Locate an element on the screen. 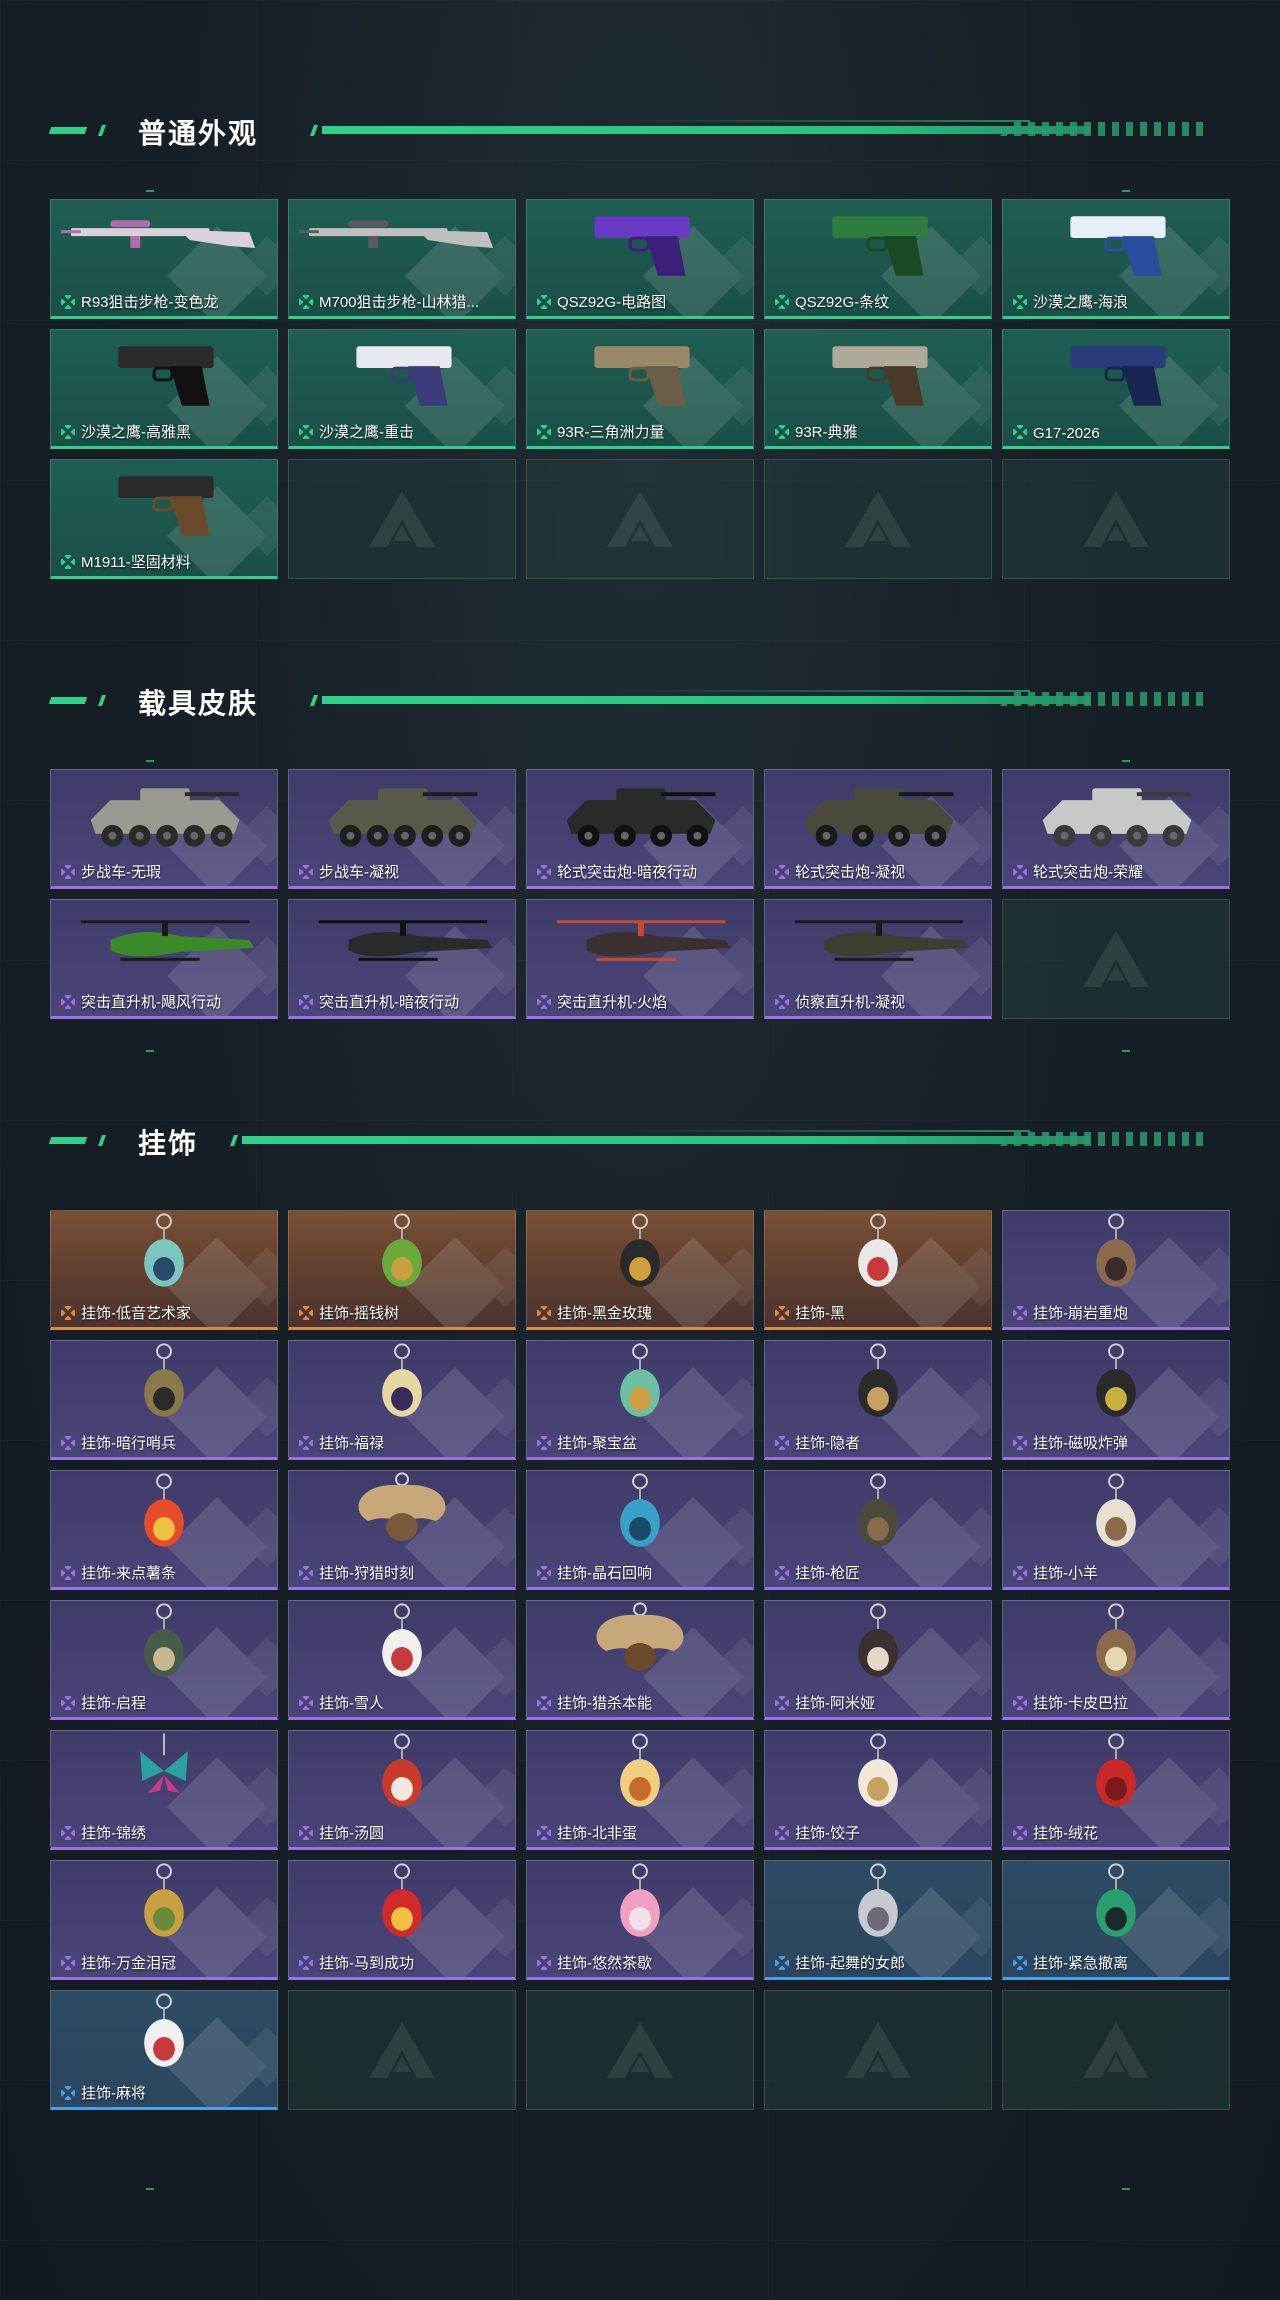 The width and height of the screenshot is (1280, 2300). item-card: QSZ92G-条纹 is located at coordinates (878, 259).